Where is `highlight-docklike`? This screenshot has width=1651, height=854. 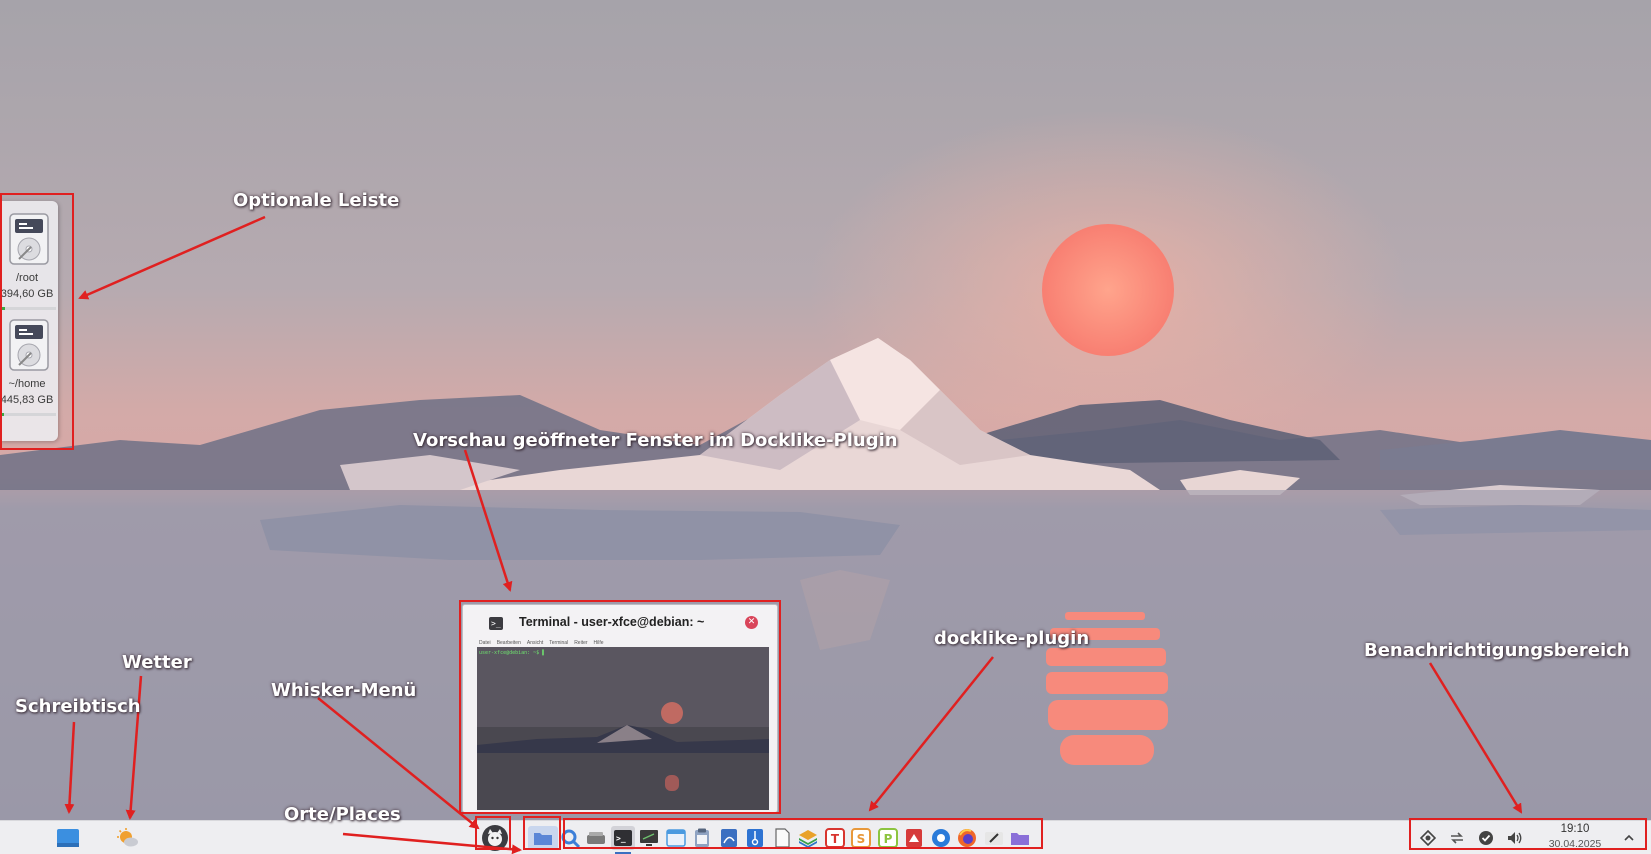
highlight-docklike is located at coordinates (803, 833).